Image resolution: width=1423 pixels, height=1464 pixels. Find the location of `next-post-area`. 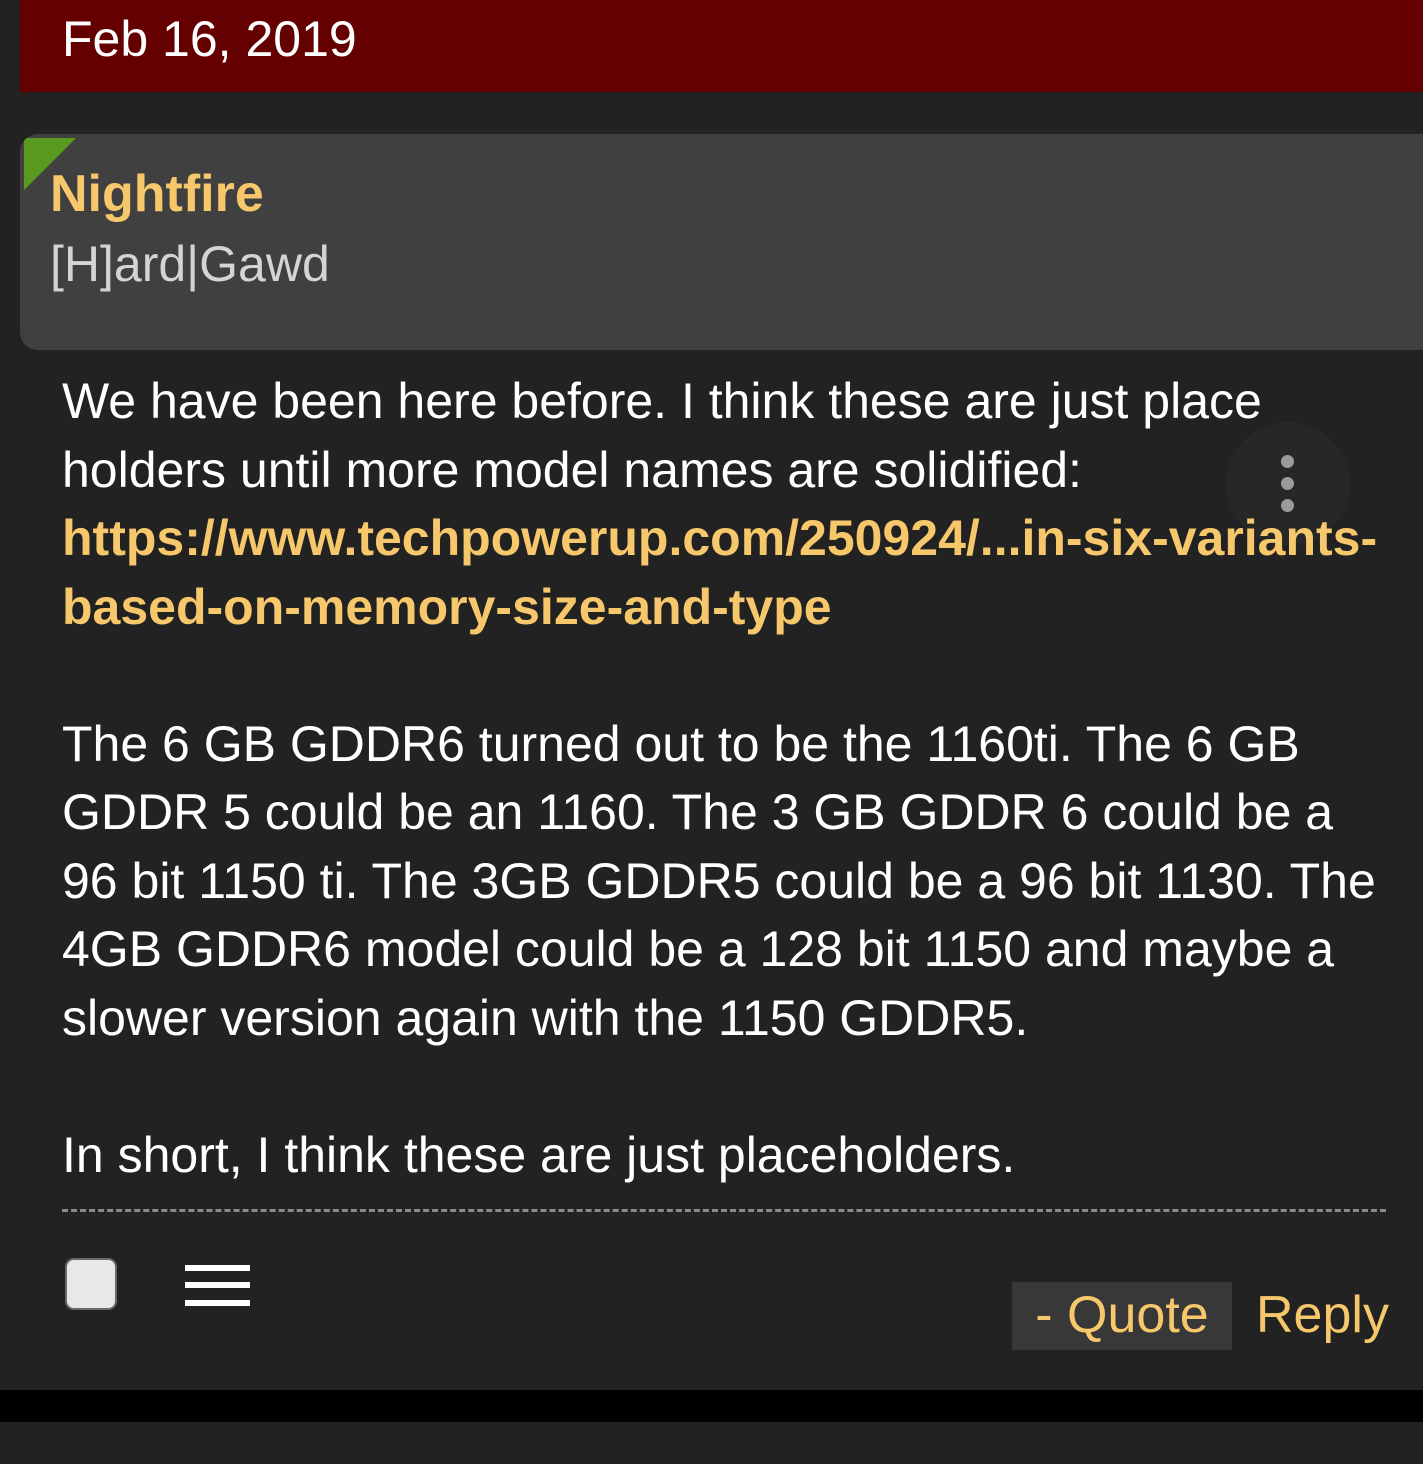

next-post-area is located at coordinates (711, 1443).